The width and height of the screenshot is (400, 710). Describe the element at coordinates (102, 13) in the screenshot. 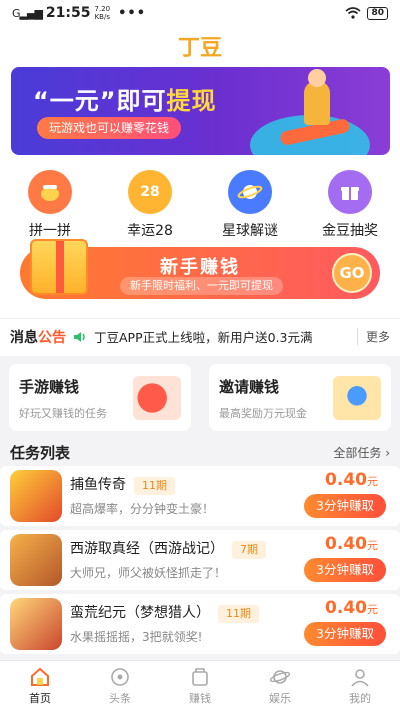

I see `network-speed: 7.20 KB/s` at that location.